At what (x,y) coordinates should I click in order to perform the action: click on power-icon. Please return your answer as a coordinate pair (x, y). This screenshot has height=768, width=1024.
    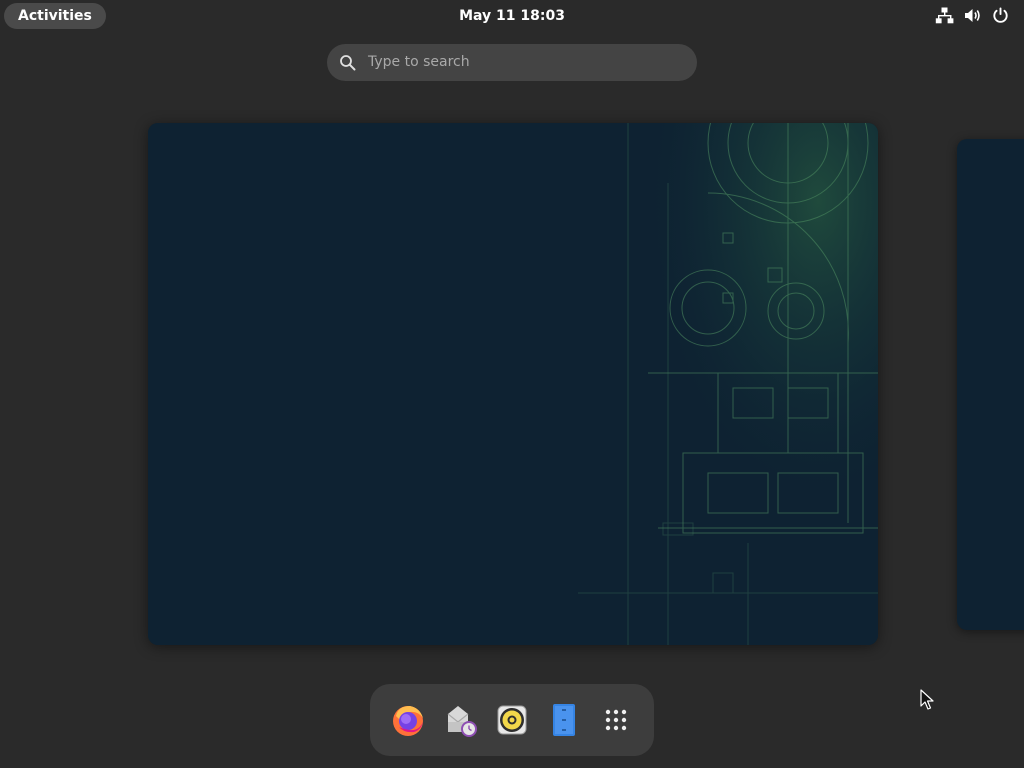
    Looking at the image, I should click on (1000, 15).